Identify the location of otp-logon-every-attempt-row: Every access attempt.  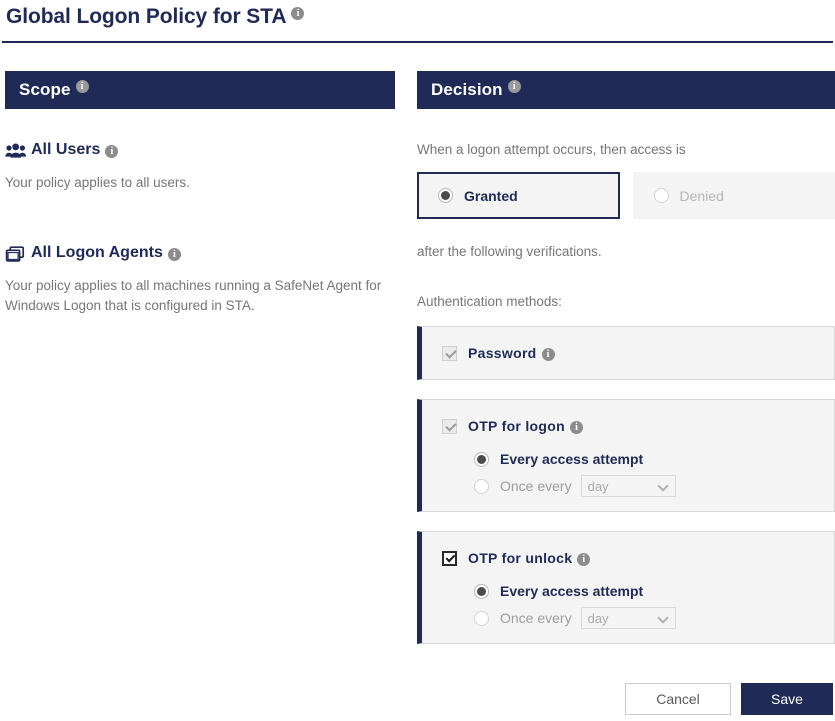
(654, 459).